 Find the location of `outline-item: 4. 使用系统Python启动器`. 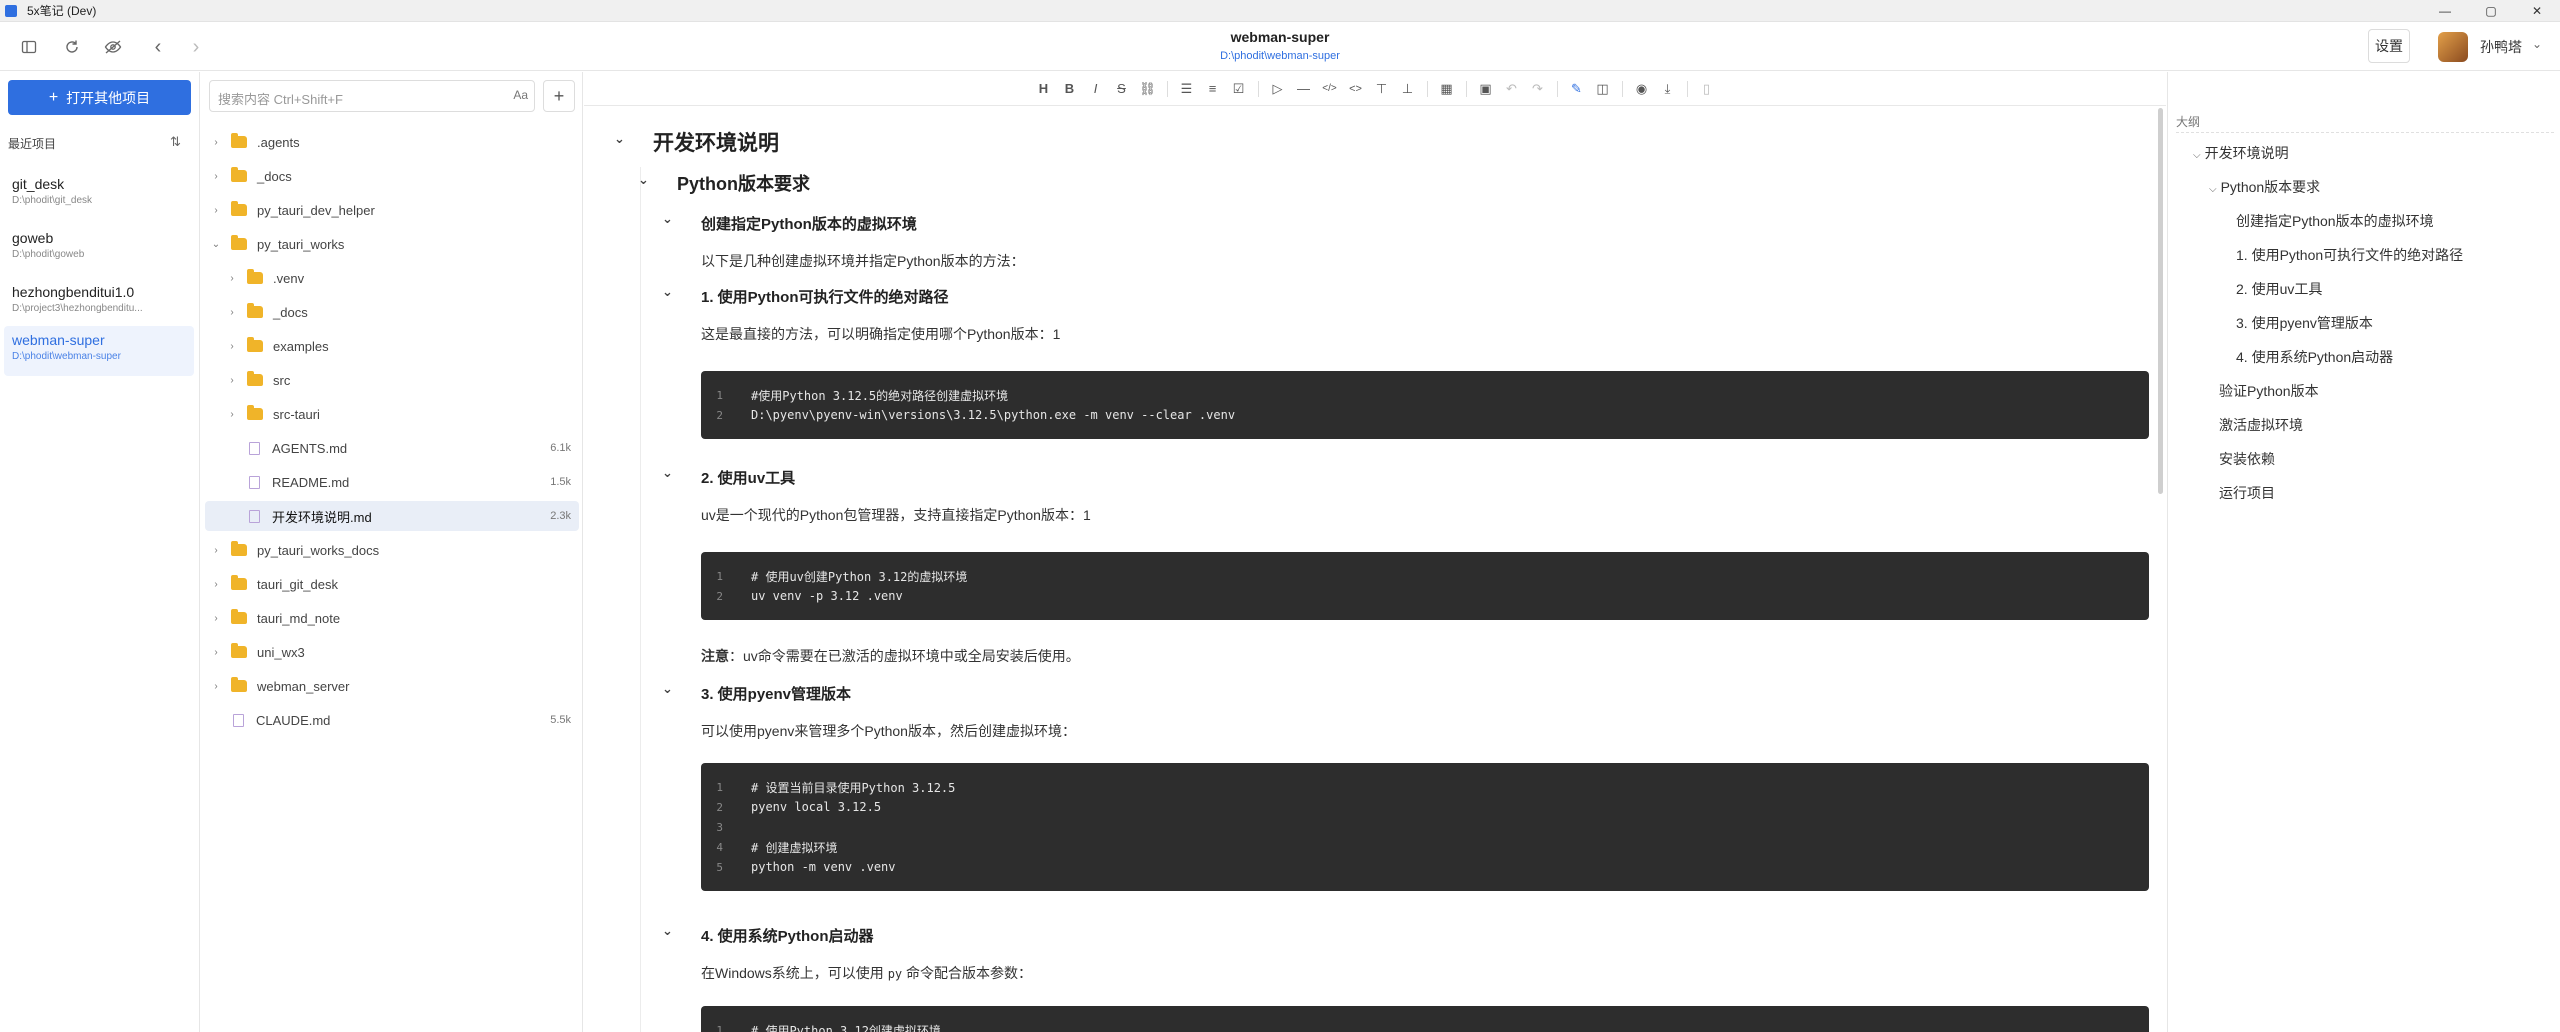

outline-item: 4. 使用系统Python启动器 is located at coordinates (2314, 357).